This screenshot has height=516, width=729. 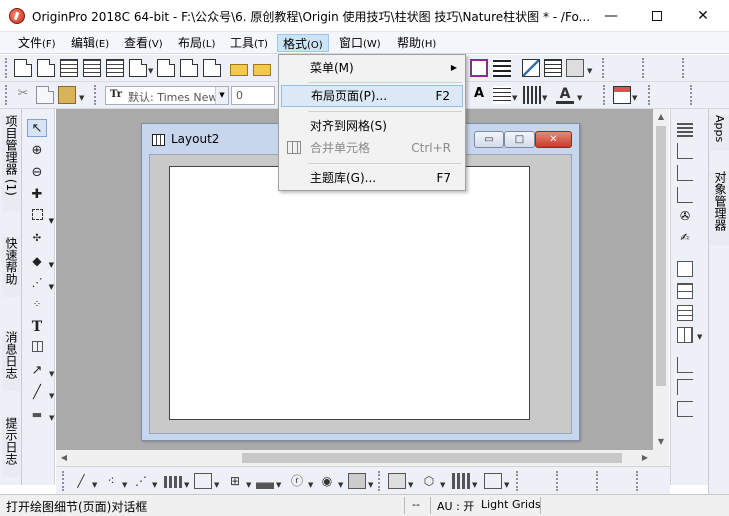 What do you see at coordinates (565, 95) in the screenshot?
I see `font-color-icon: A` at bounding box center [565, 95].